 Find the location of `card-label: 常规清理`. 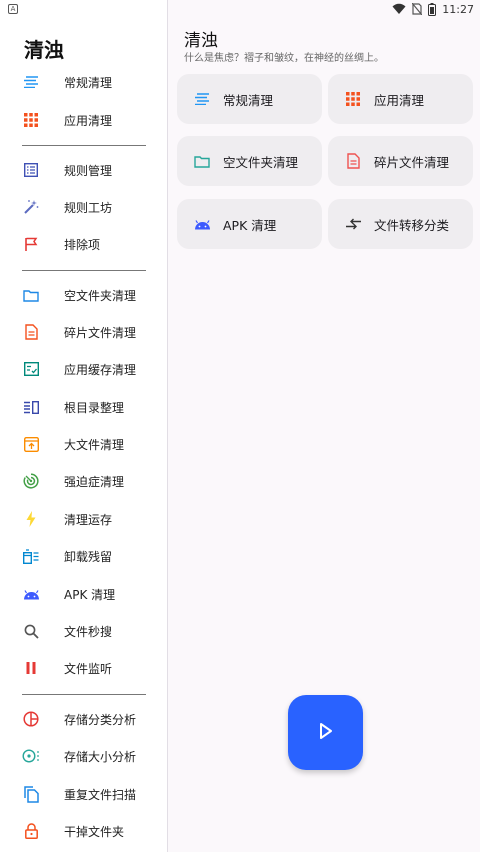

card-label: 常规清理 is located at coordinates (248, 100).